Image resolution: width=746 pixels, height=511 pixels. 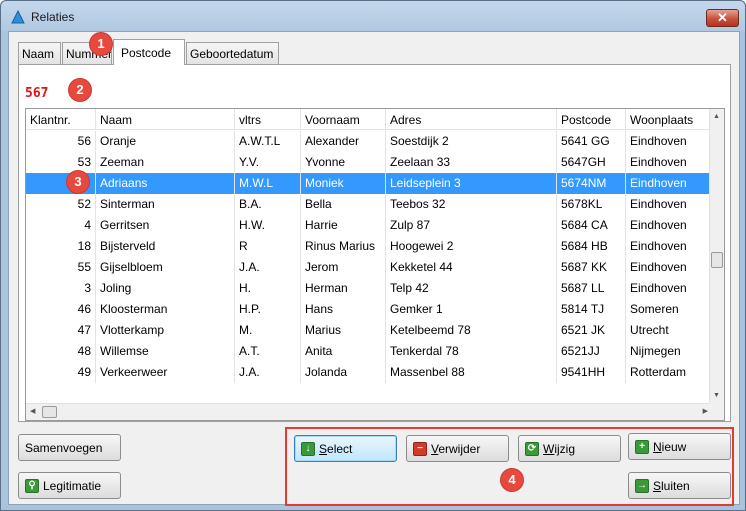 I want to click on table-cell: Gerritsen, so click(x=165, y=225).